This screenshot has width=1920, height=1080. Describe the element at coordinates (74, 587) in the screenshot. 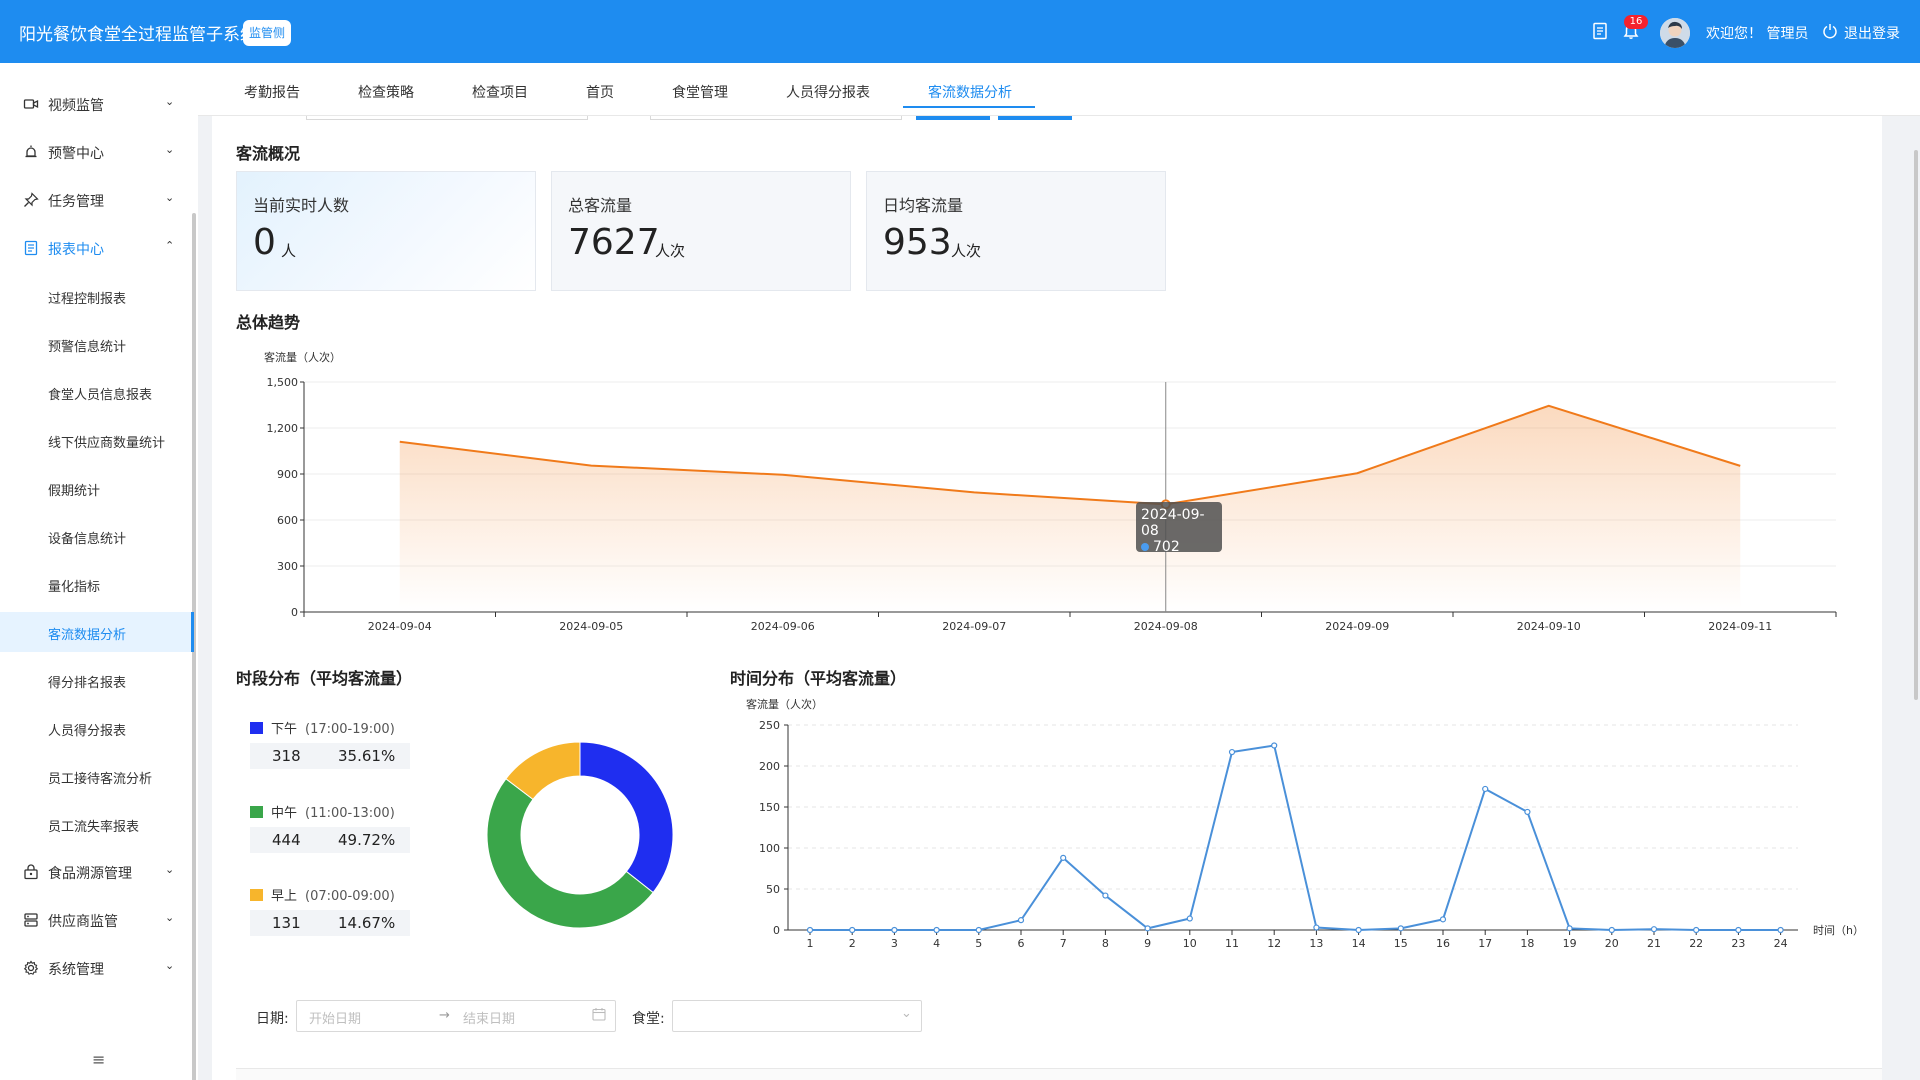

I see `sub-item-label: 量化指标` at that location.